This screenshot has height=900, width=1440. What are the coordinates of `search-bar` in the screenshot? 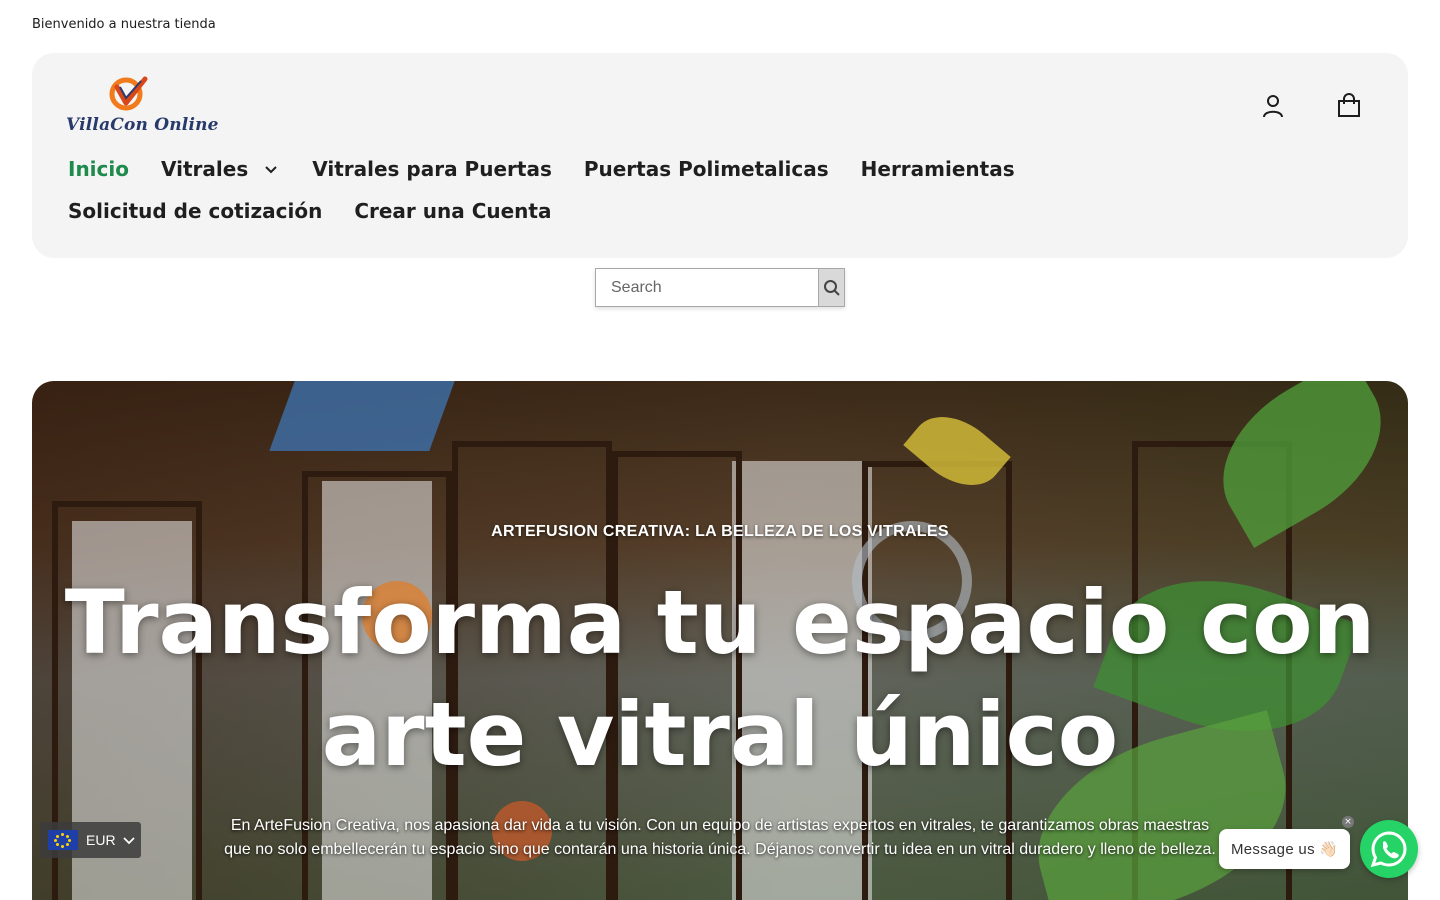 It's located at (720, 287).